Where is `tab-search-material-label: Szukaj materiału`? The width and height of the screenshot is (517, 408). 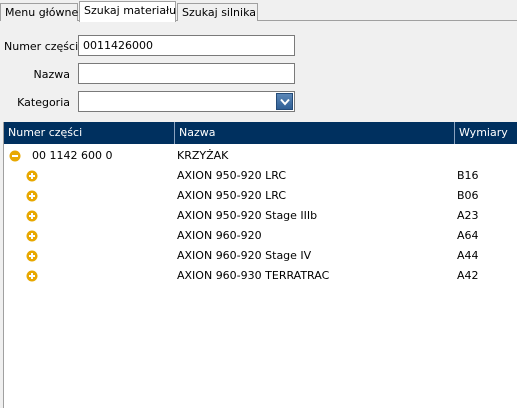
tab-search-material-label: Szukaj materiału is located at coordinates (130, 10).